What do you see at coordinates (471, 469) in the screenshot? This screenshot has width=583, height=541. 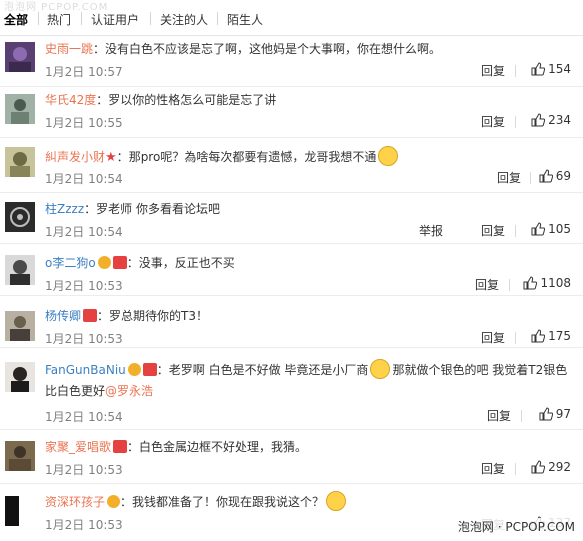 I see `comment-actions: 回复 292` at bounding box center [471, 469].